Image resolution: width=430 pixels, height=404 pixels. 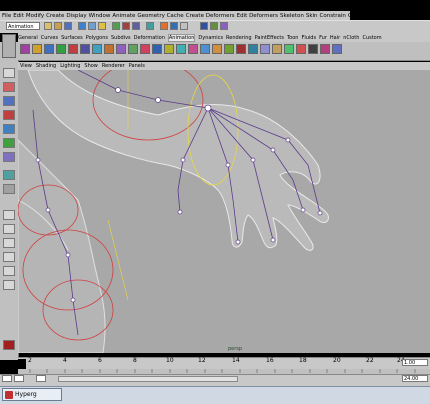 What do you see at coordinates (9, 129) in the screenshot?
I see `rotate-tool-icon` at bounding box center [9, 129].